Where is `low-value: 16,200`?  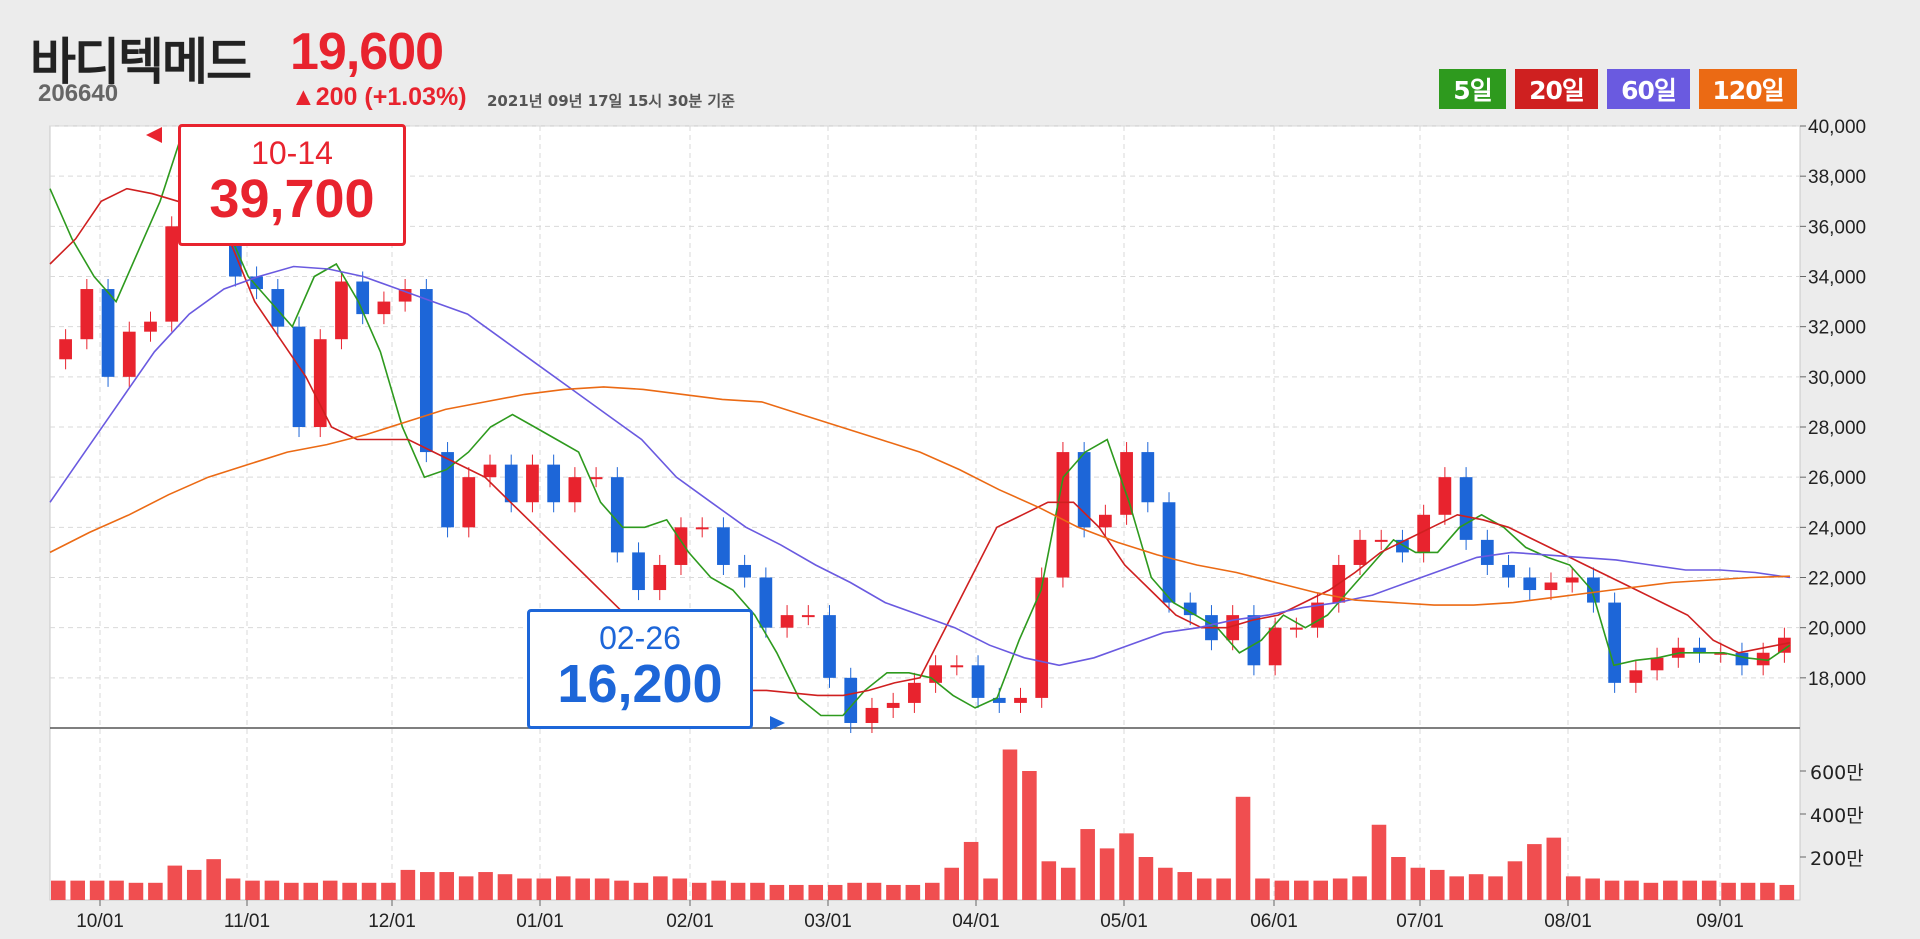
low-value: 16,200 is located at coordinates (640, 684).